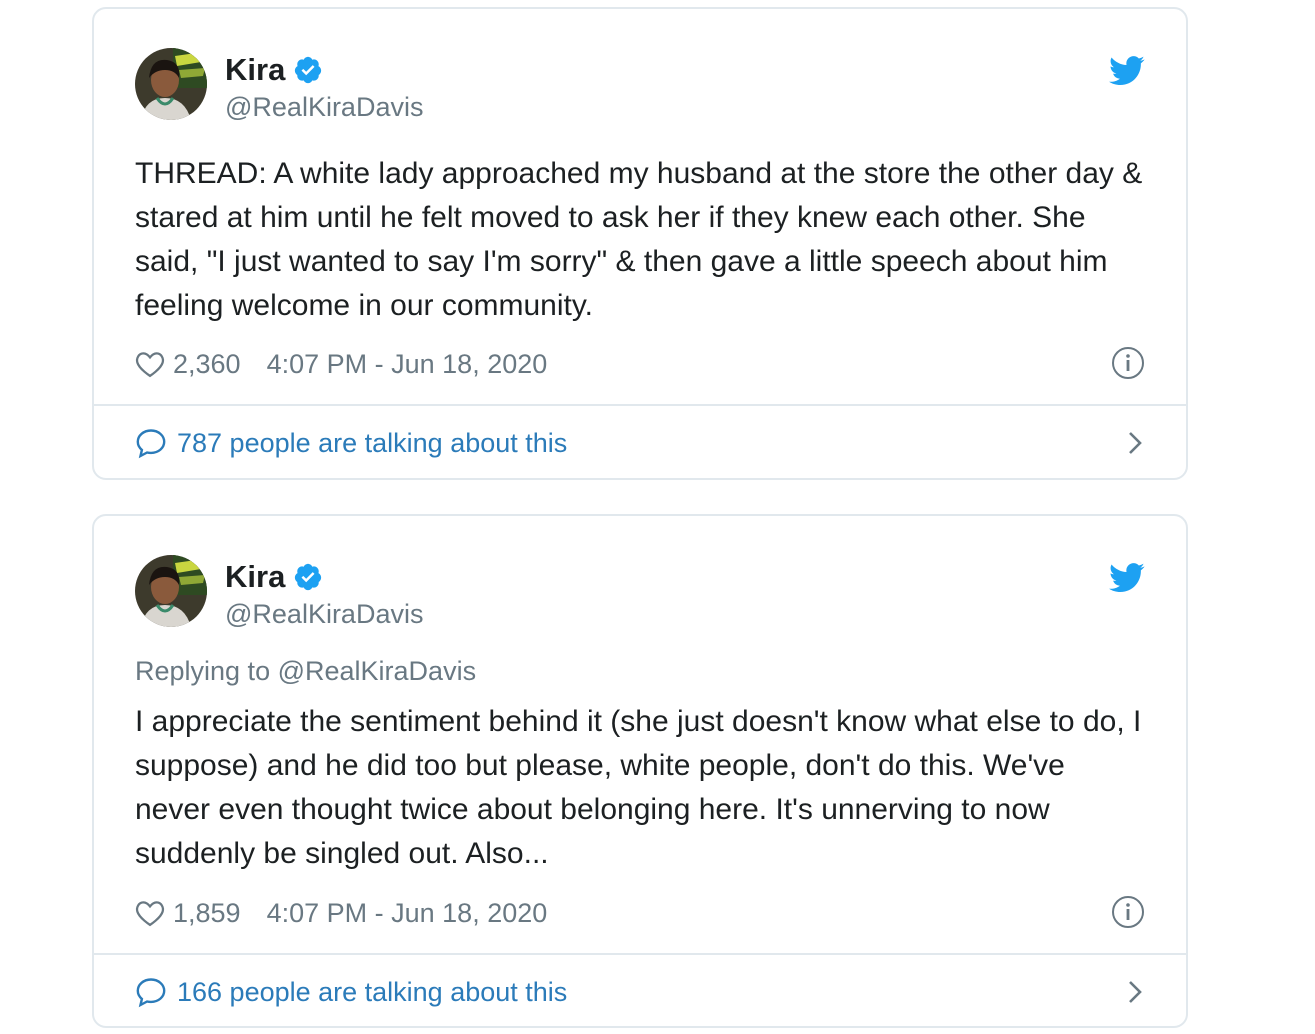 Image resolution: width=1315 pixels, height=1034 pixels. What do you see at coordinates (640, 443) in the screenshot?
I see `conversation-link: 787 people are talking about this` at bounding box center [640, 443].